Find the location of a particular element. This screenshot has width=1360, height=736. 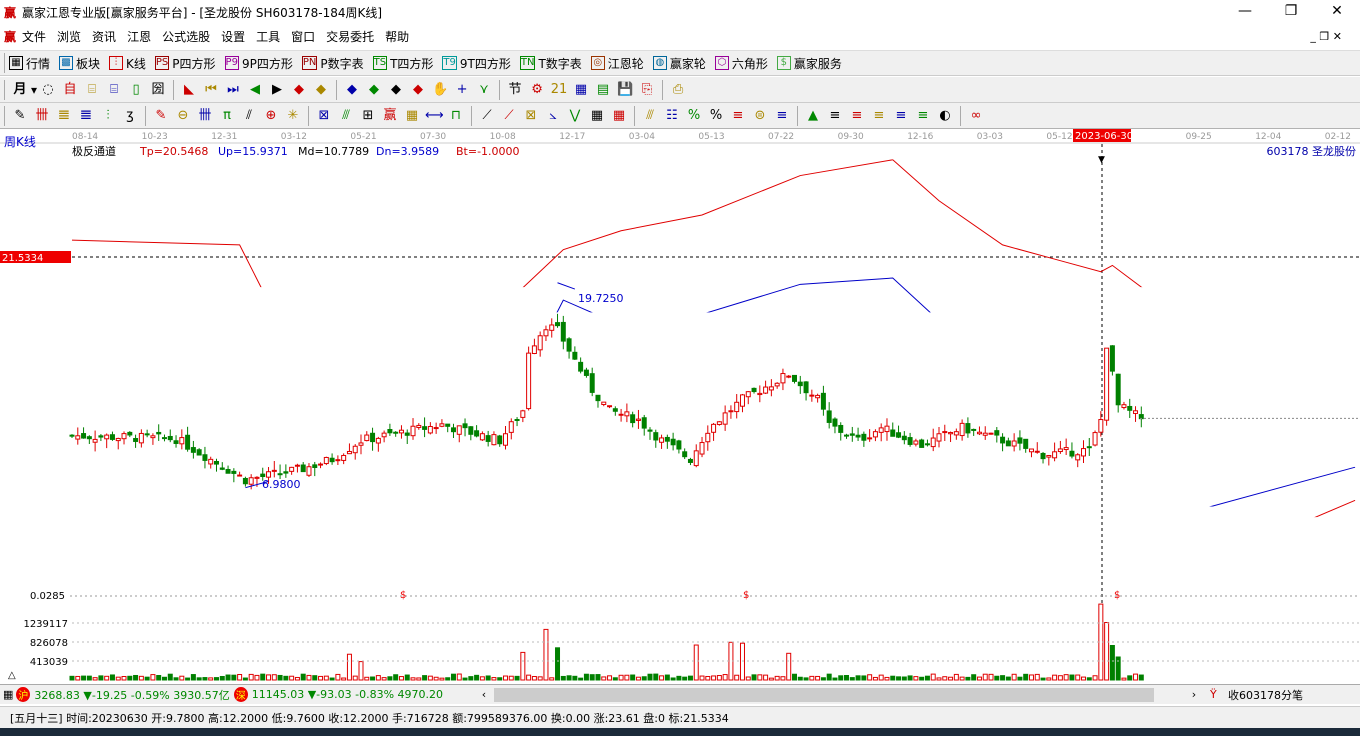

toolbar-button-8: TN T数字表 is located at coordinates (550, 63).